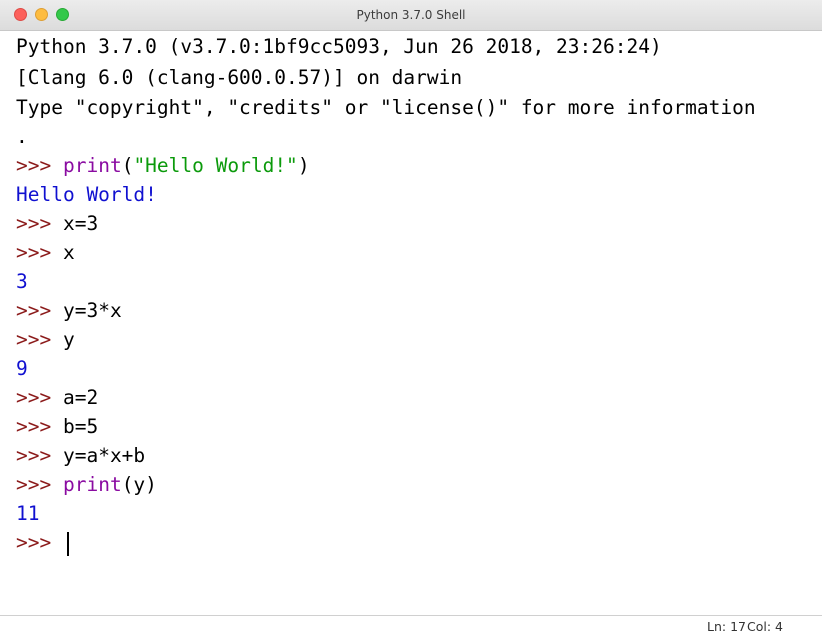 Image resolution: width=822 pixels, height=637 pixels. I want to click on input-line: >>> print("Hello World!"), so click(163, 166).